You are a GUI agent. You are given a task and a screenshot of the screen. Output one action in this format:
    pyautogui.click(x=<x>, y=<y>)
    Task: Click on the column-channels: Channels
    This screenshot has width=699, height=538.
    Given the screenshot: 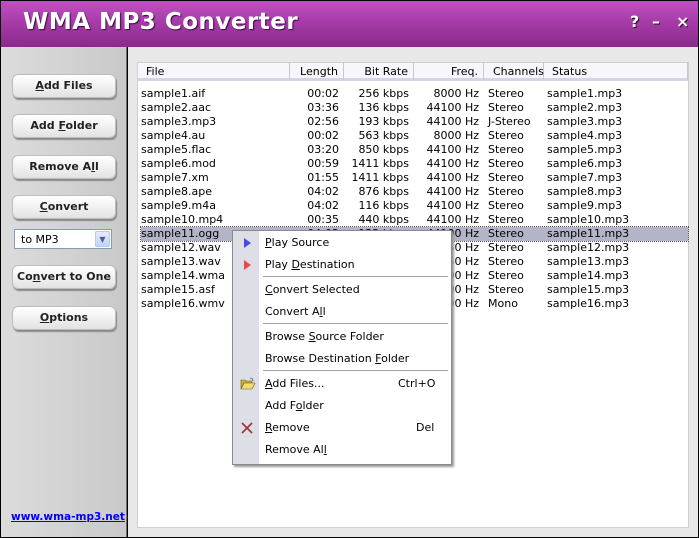 What is the action you would take?
    pyautogui.click(x=514, y=71)
    